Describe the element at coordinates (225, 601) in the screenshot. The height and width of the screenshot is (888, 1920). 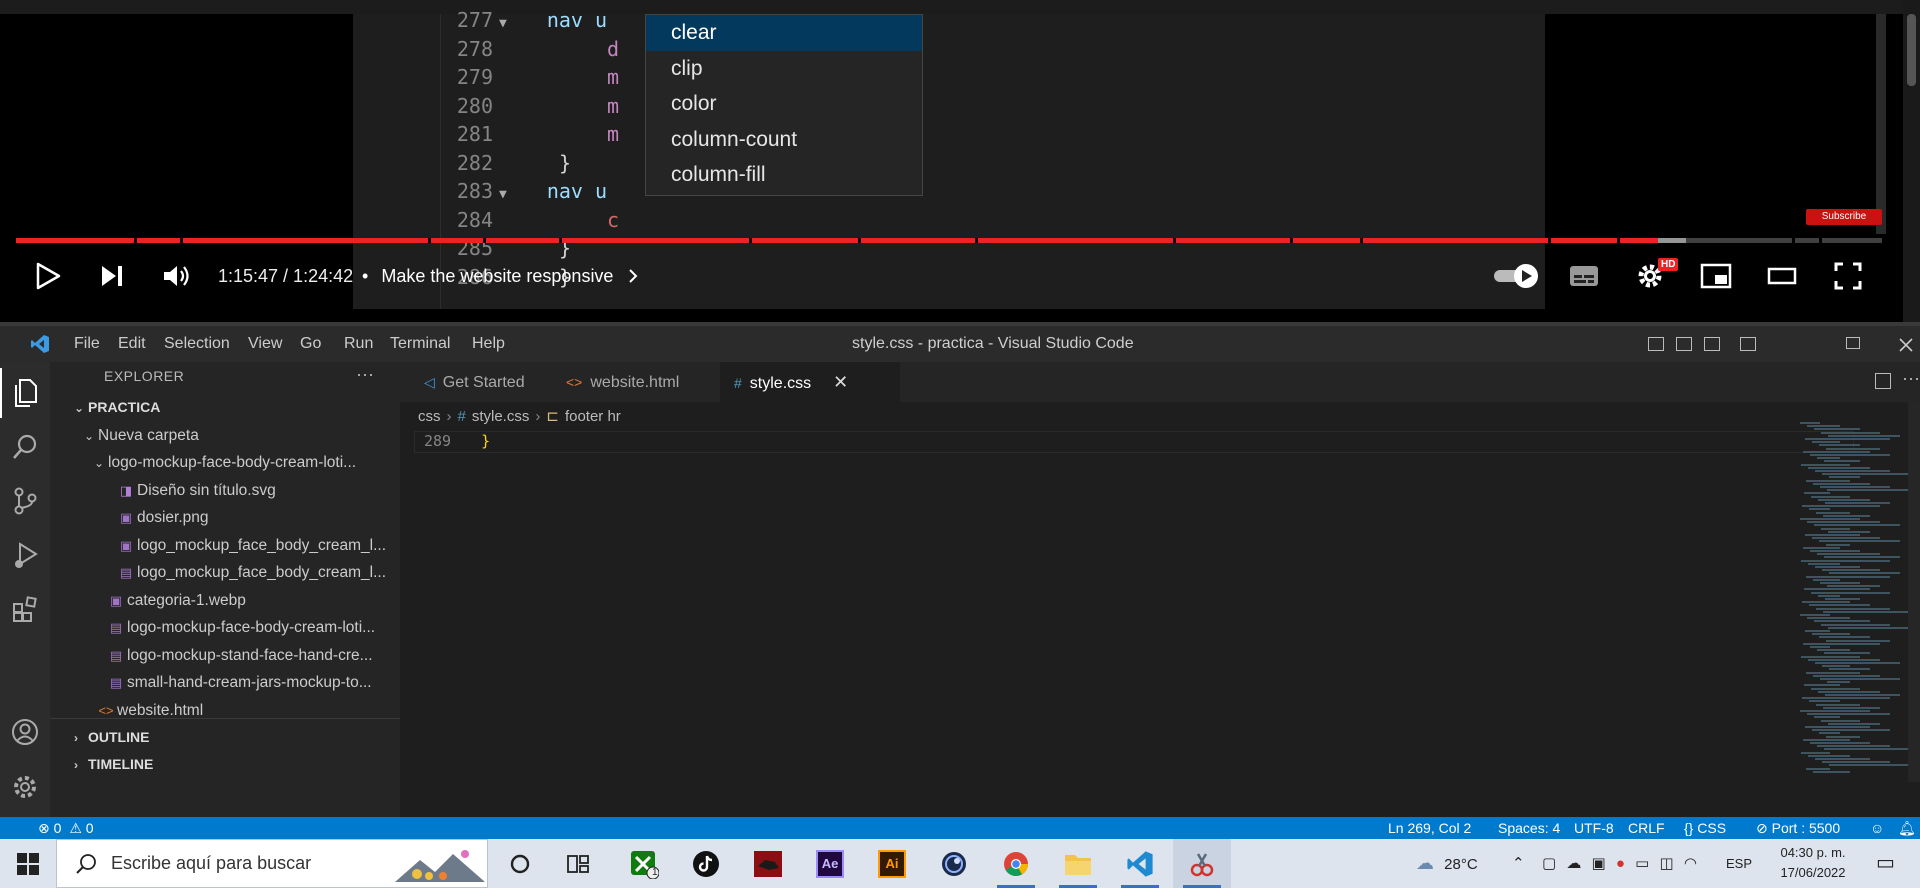
I see `file-tree-item: ▣ categoria-1.webp` at that location.